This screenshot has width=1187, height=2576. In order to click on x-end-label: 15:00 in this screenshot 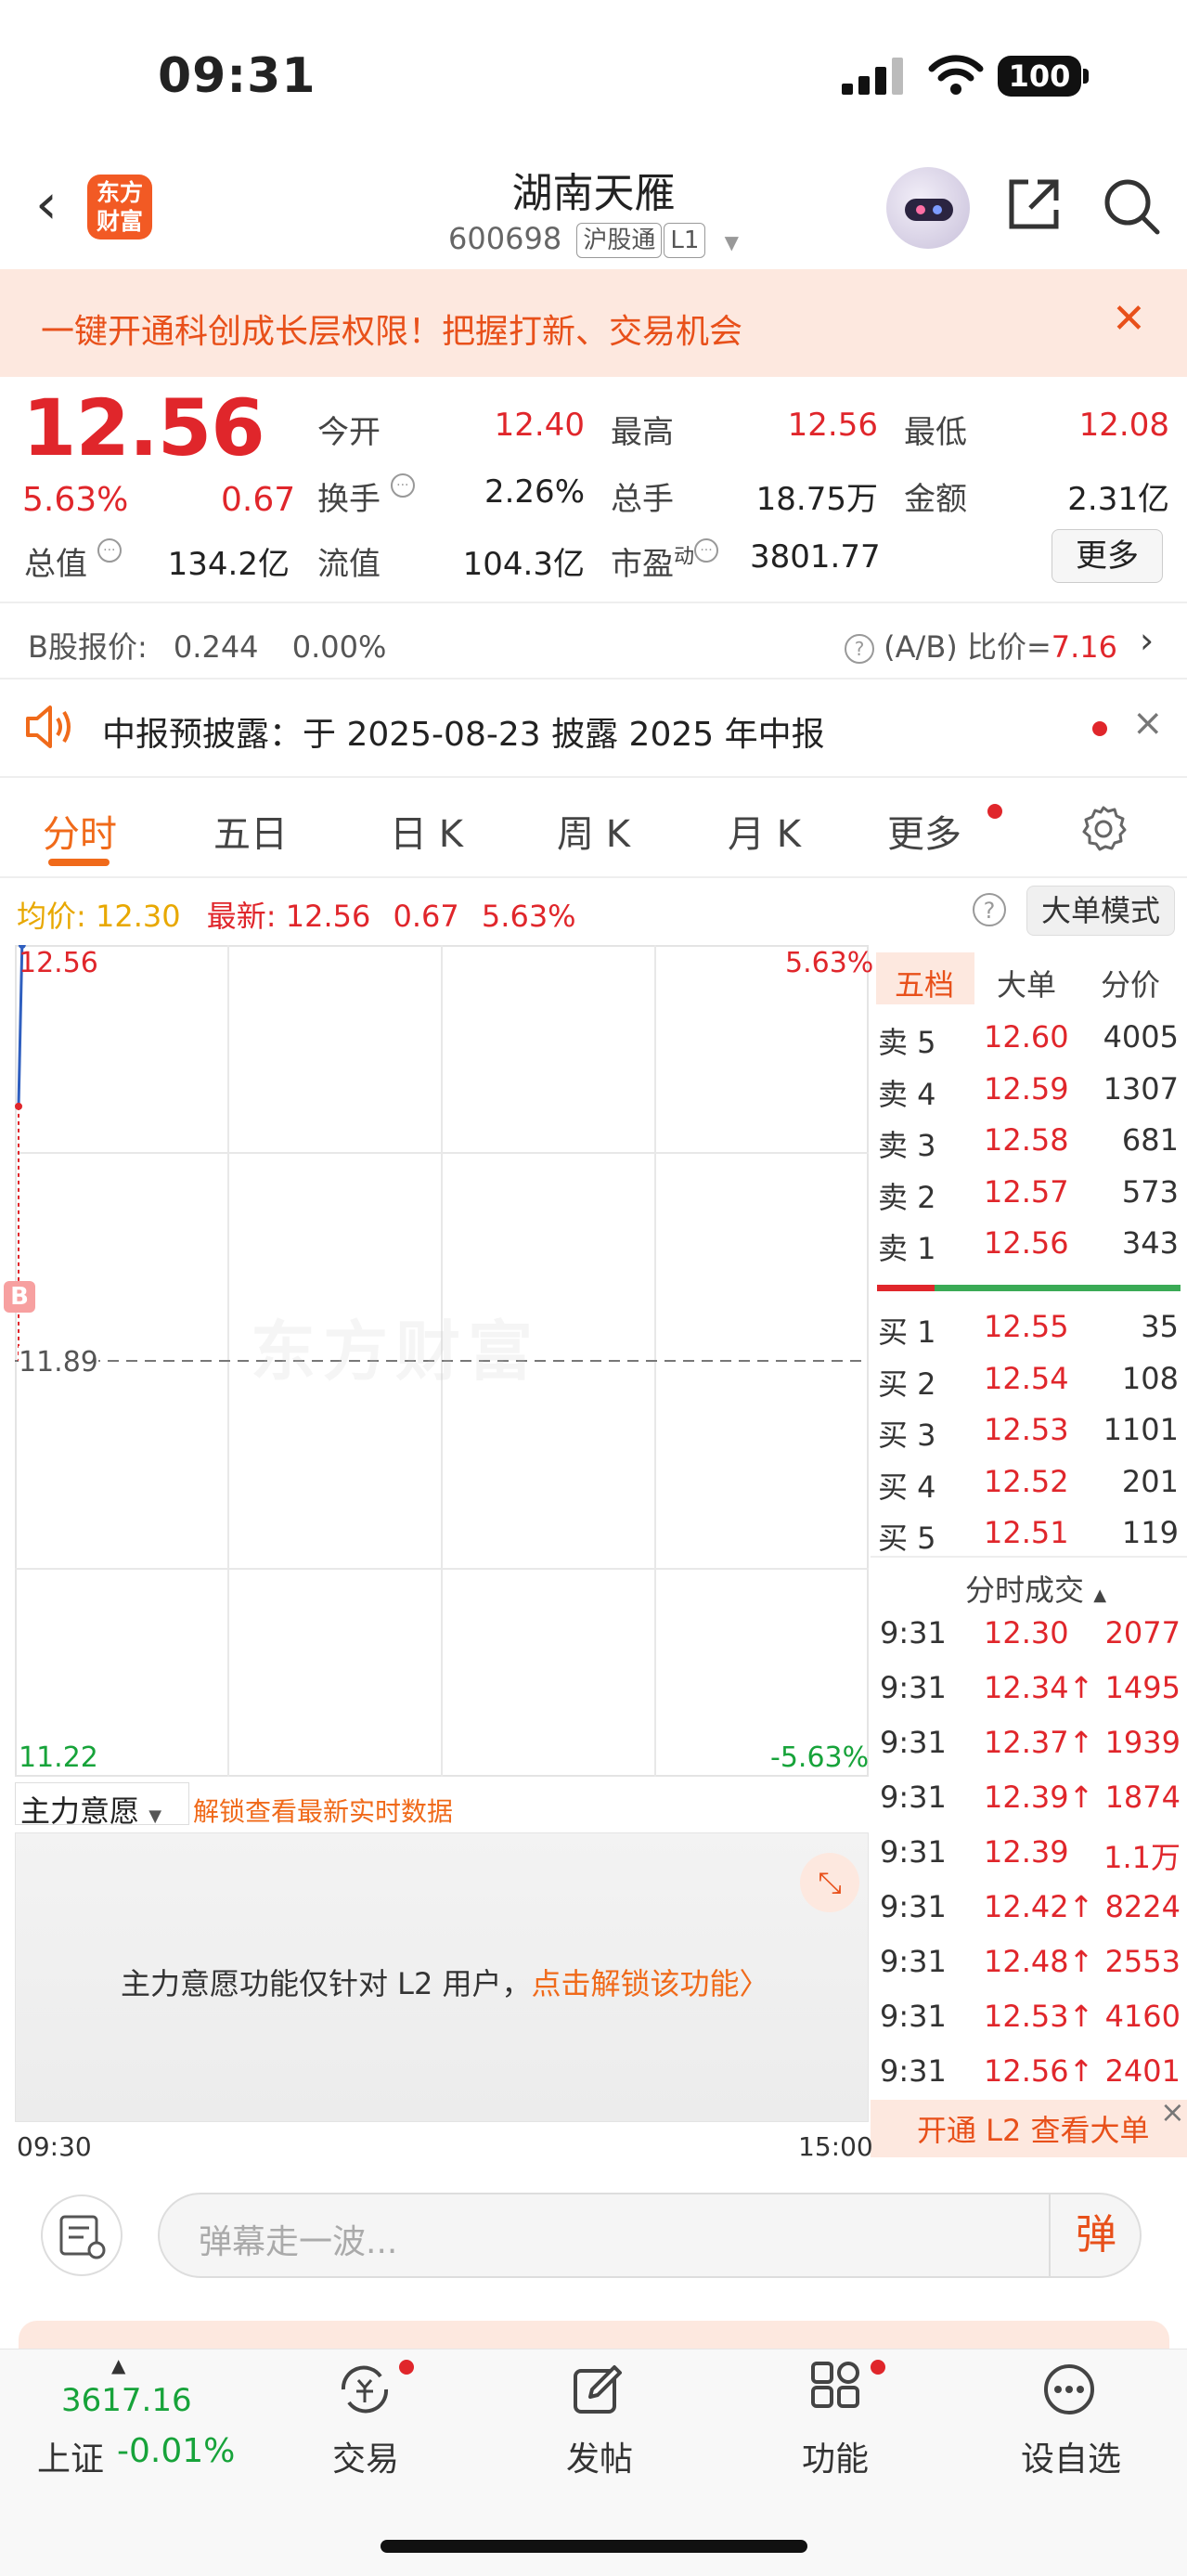, I will do `click(836, 2146)`.